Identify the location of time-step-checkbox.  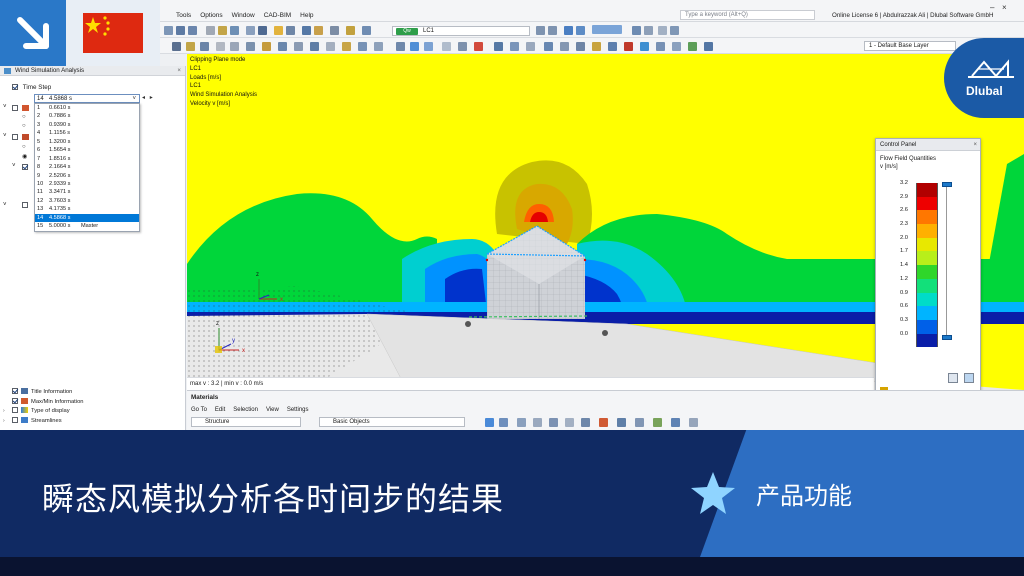
(15, 87).